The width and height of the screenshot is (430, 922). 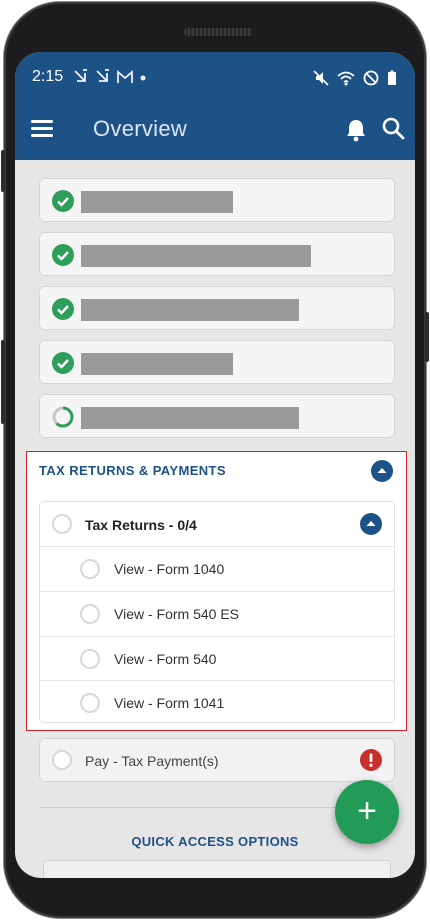 I want to click on add-fab-button: +, so click(x=367, y=812).